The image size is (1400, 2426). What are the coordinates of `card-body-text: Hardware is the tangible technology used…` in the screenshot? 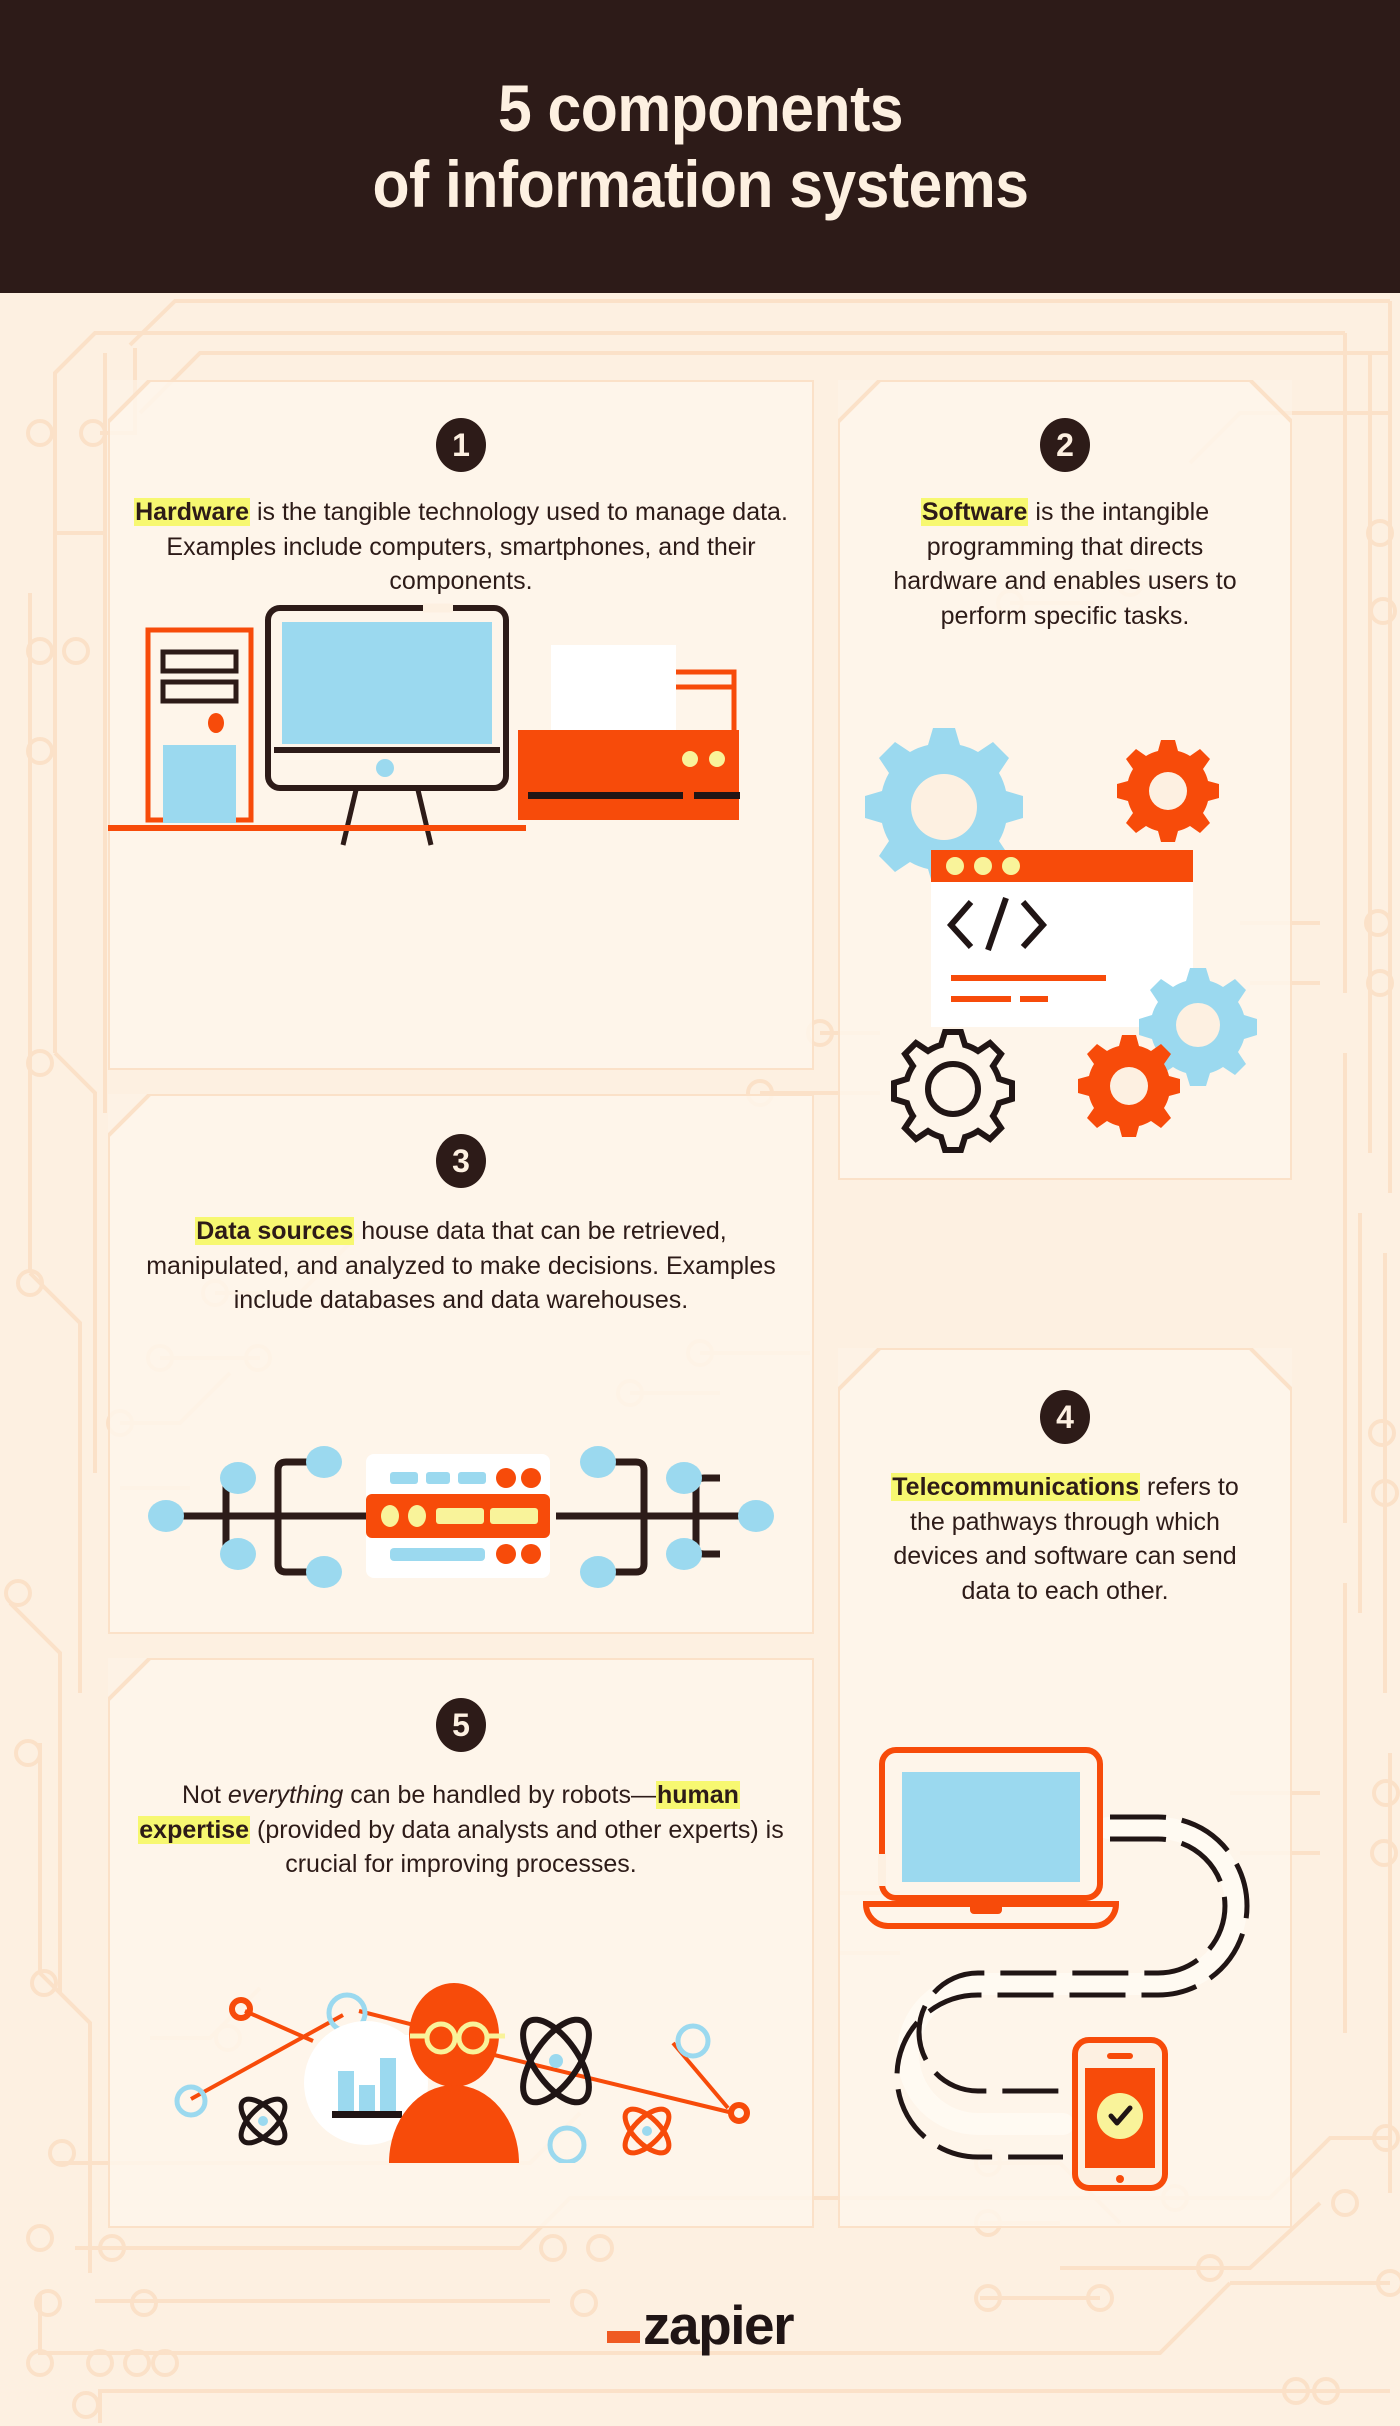 It's located at (461, 547).